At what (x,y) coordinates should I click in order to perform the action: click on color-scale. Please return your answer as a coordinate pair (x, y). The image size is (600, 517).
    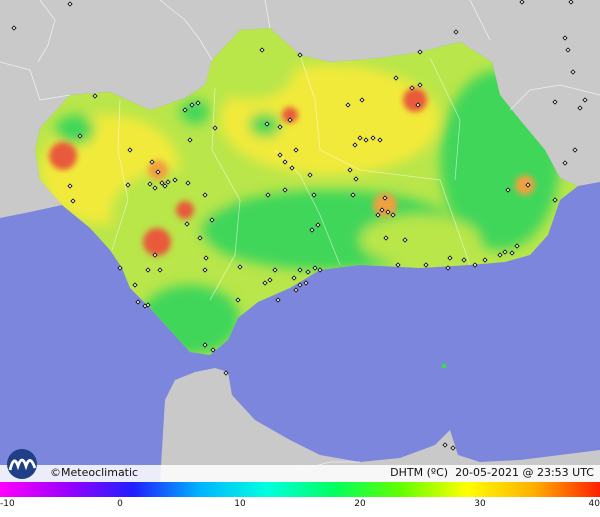
    Looking at the image, I should click on (300, 489).